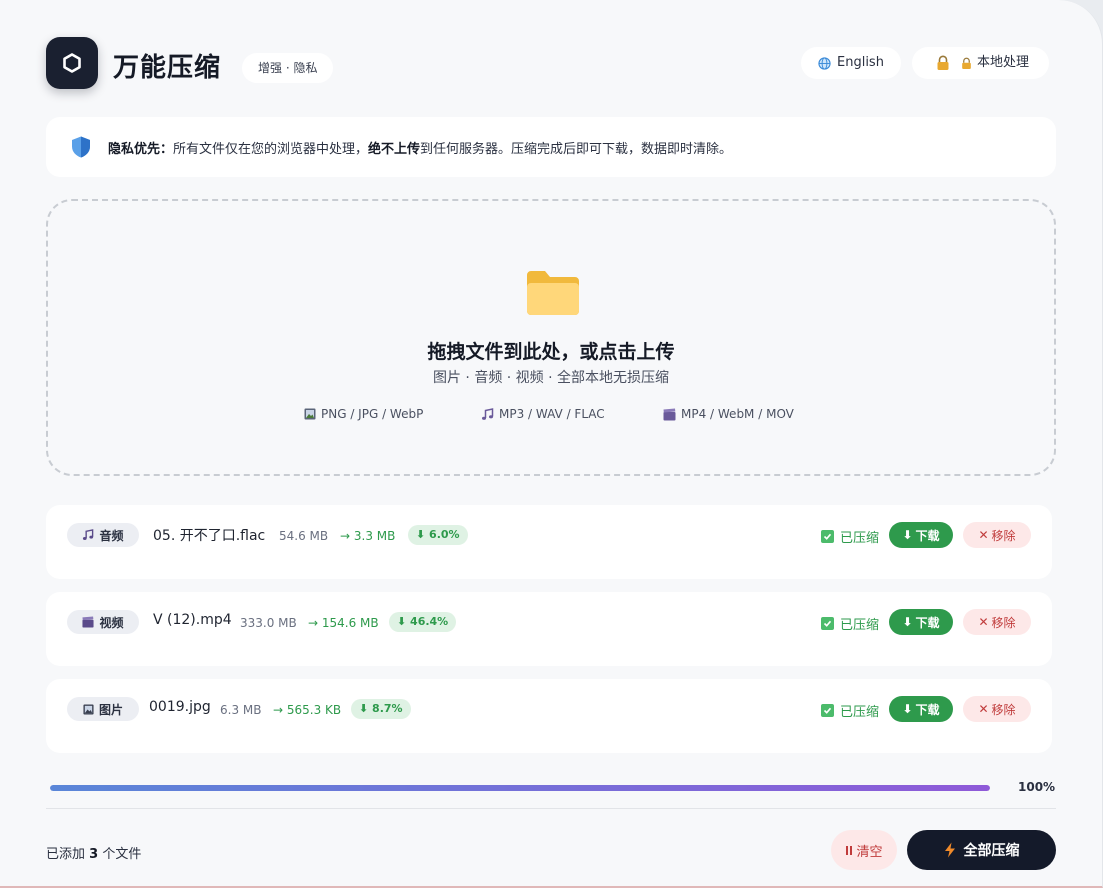 This screenshot has height=888, width=1103. I want to click on format-audio: MP3 / WAV / FLAC, so click(543, 414).